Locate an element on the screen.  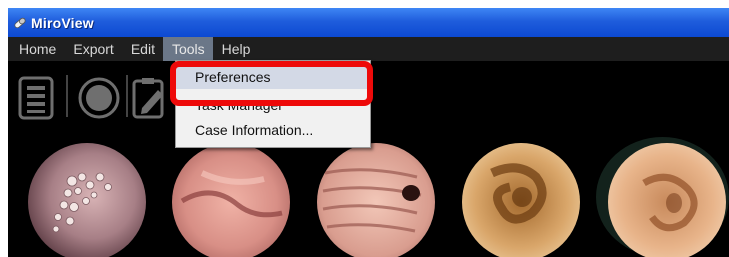
record-icon is located at coordinates (99, 98).